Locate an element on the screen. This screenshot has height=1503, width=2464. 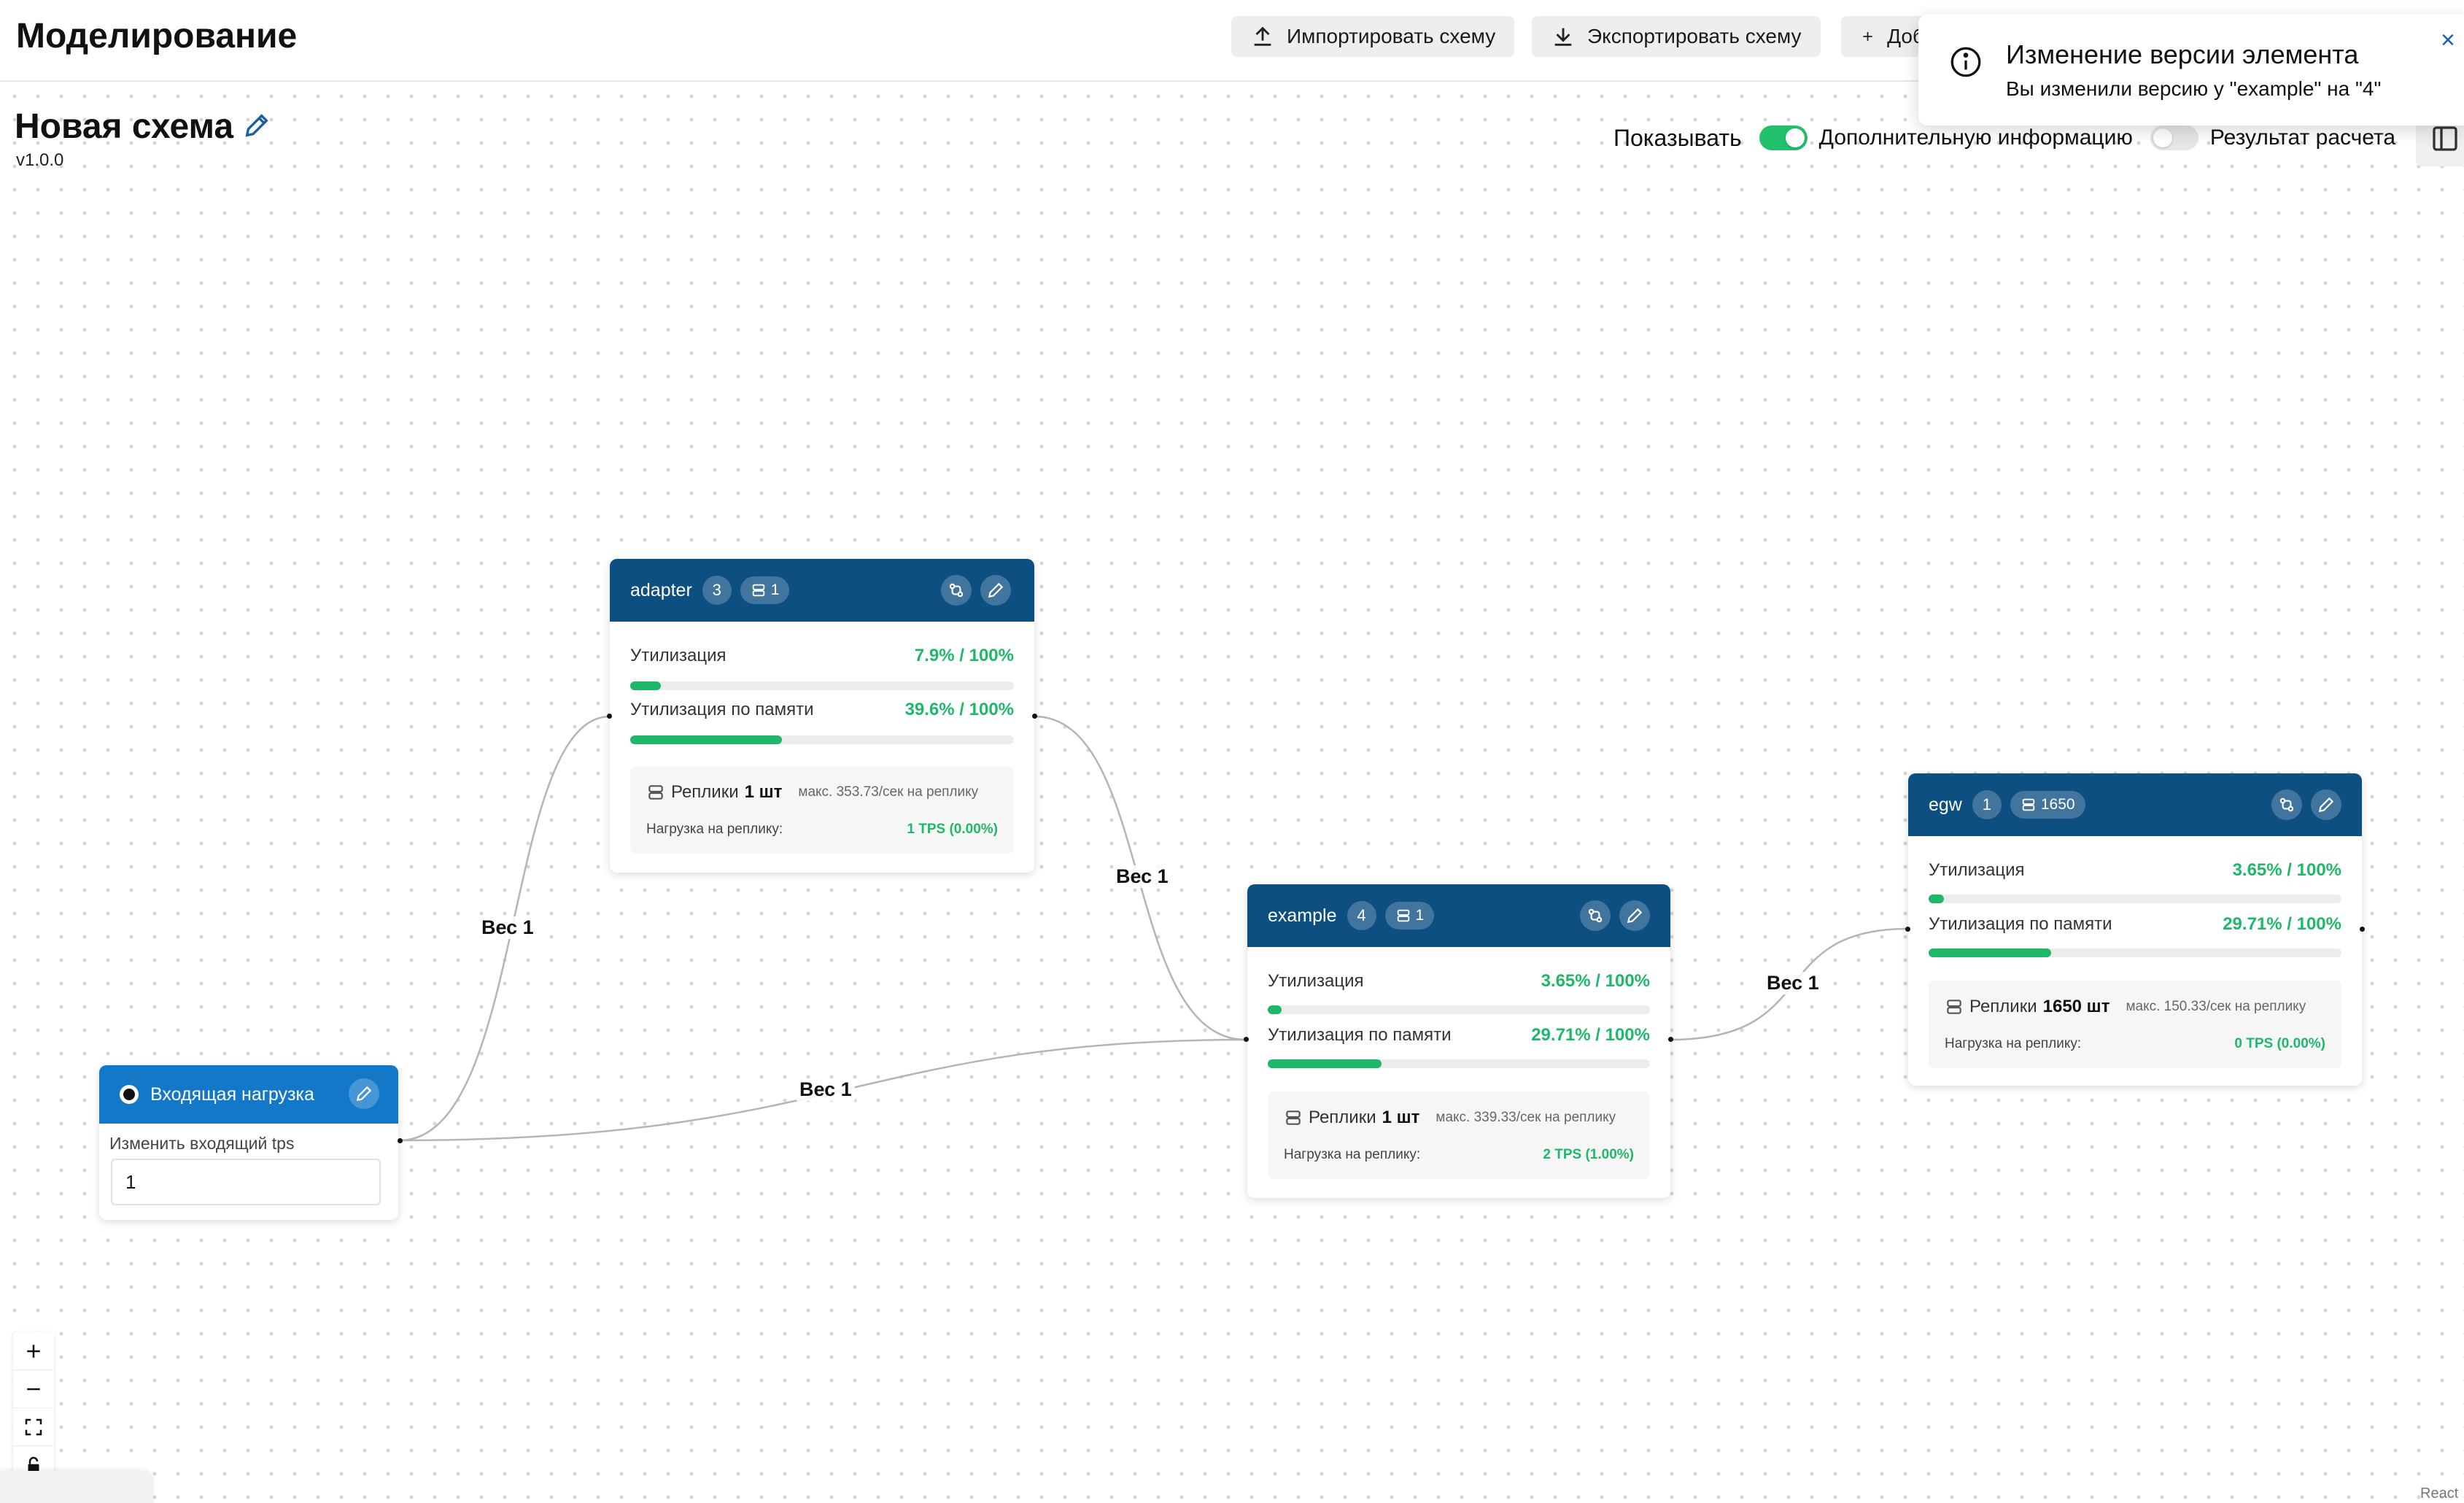
fit-view-button is located at coordinates (33, 1427).